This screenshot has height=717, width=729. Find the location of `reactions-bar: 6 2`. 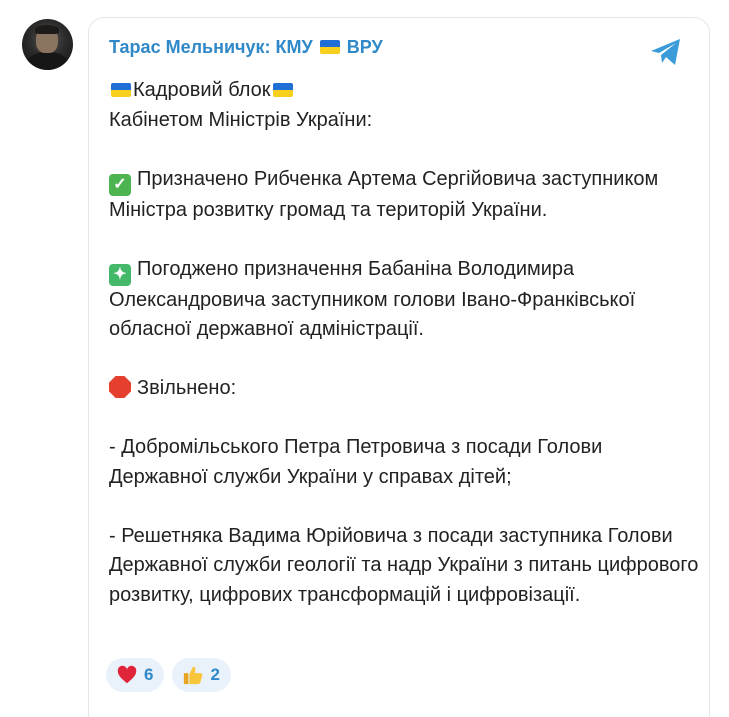

reactions-bar: 6 2 is located at coordinates (168, 675).